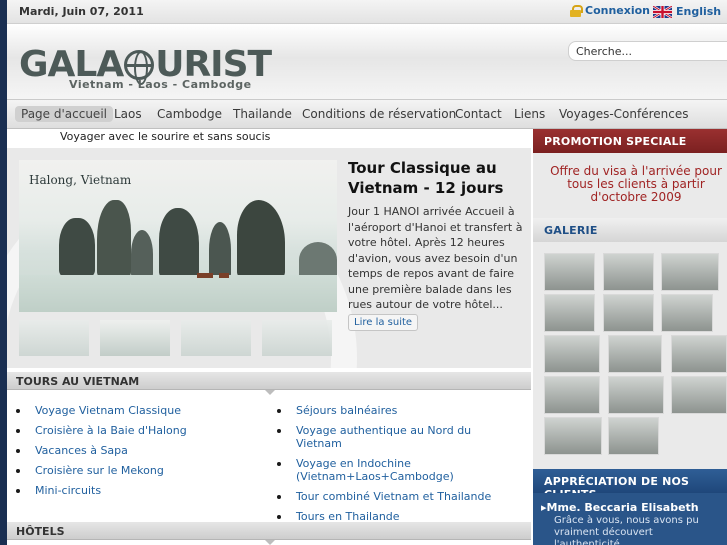 The image size is (727, 545). What do you see at coordinates (165, 136) in the screenshot?
I see `slogan: Voyager avec le sourire et sans soucis` at bounding box center [165, 136].